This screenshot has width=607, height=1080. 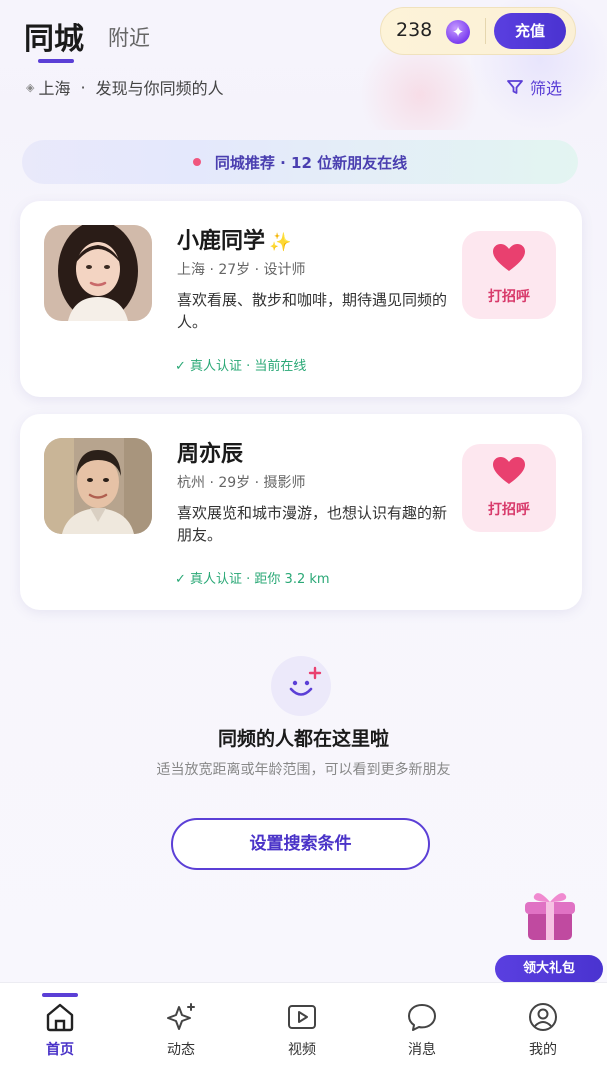 I want to click on coin-count: 238, so click(x=414, y=30).